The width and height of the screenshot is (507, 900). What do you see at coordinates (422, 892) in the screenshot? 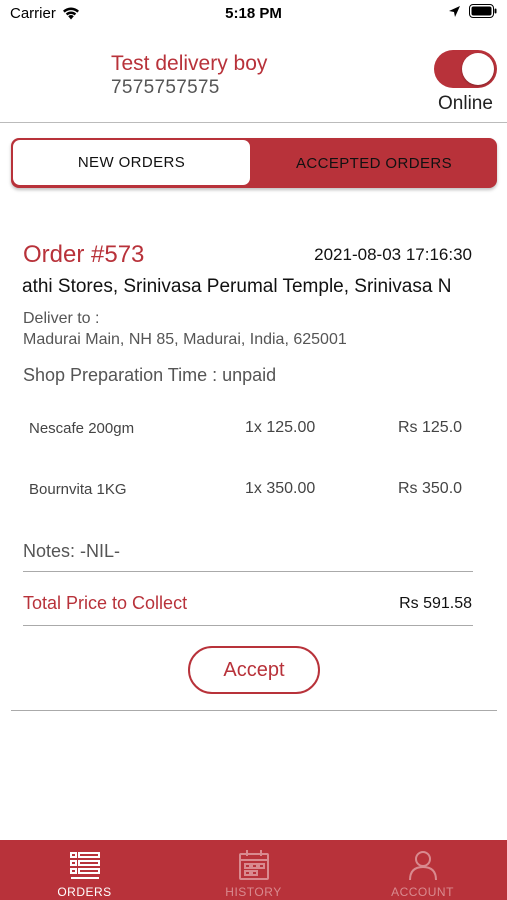
I see `nav-account-label: ACCOUNT` at bounding box center [422, 892].